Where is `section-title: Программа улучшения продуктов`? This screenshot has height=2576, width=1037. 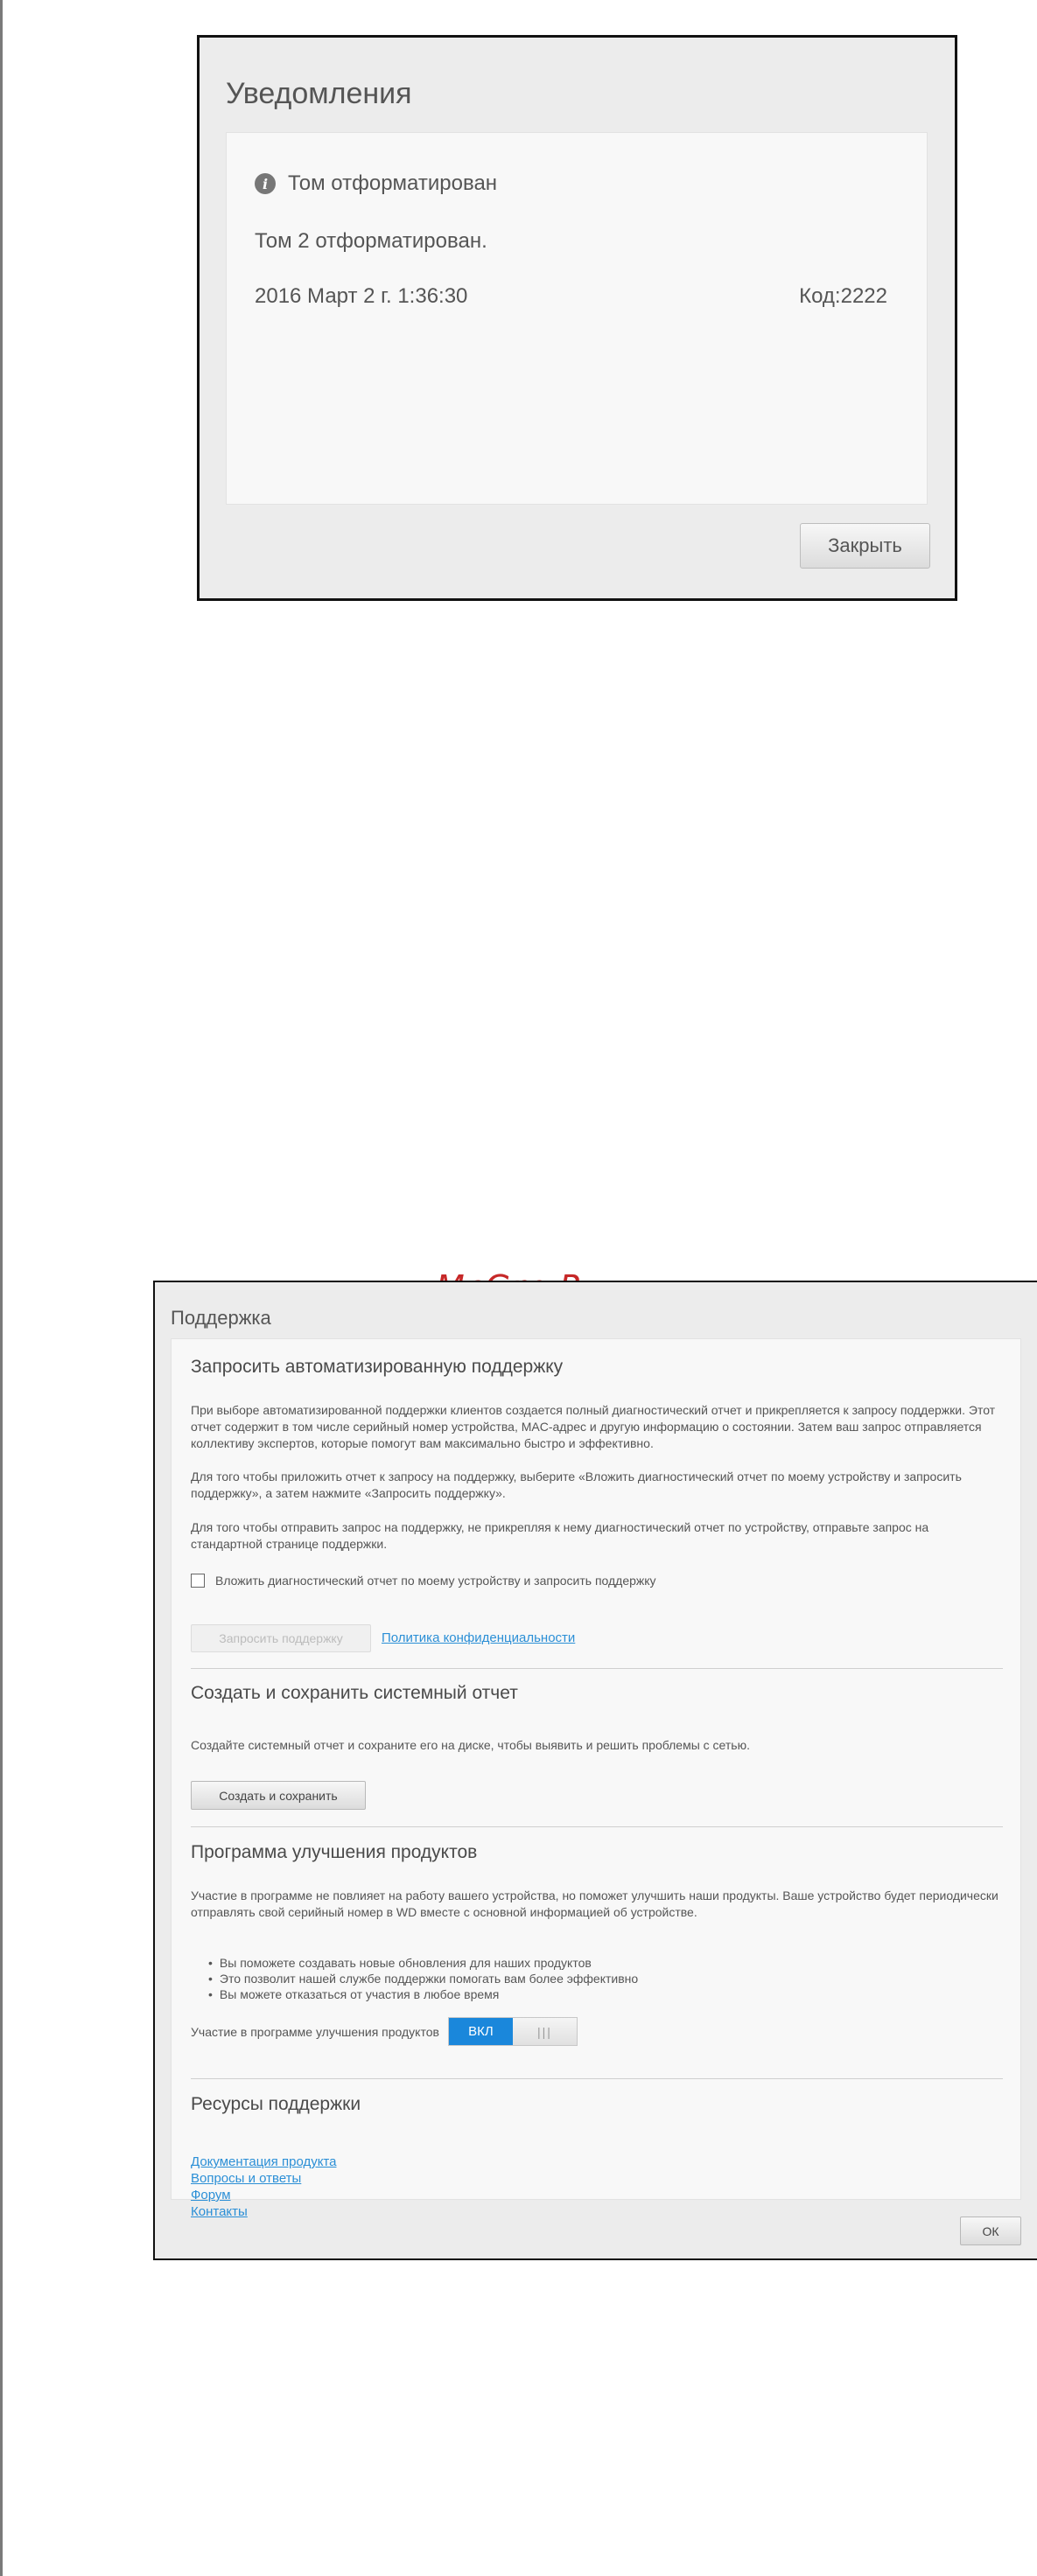 section-title: Программа улучшения продуктов is located at coordinates (334, 1852).